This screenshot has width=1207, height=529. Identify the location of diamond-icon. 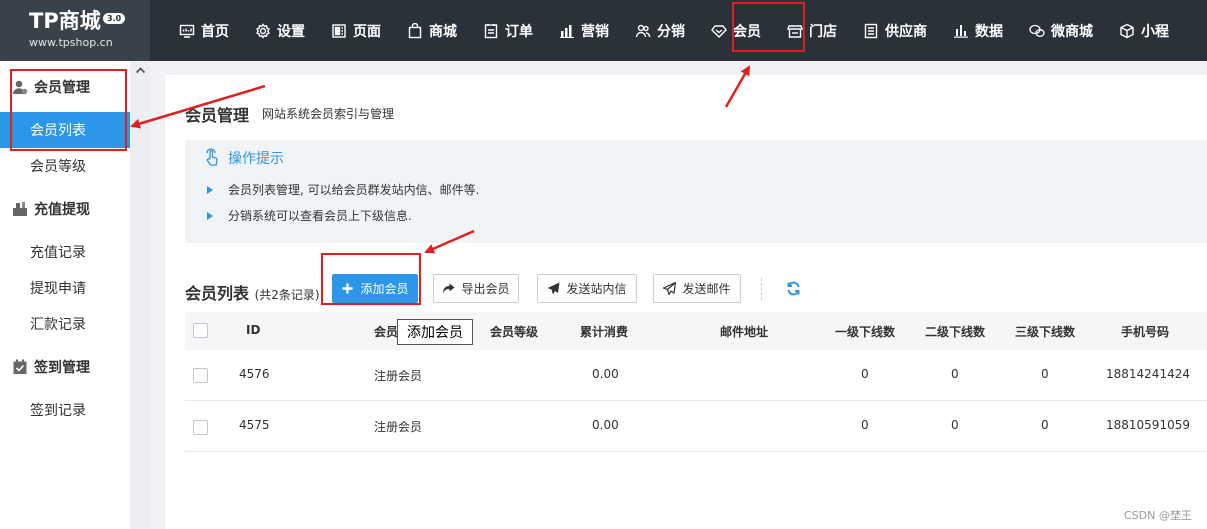
(719, 31).